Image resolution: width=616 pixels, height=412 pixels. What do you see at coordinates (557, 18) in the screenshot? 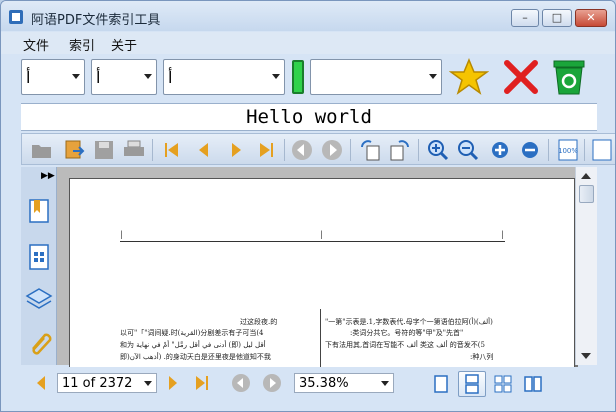
I see `maximize-button: □` at bounding box center [557, 18].